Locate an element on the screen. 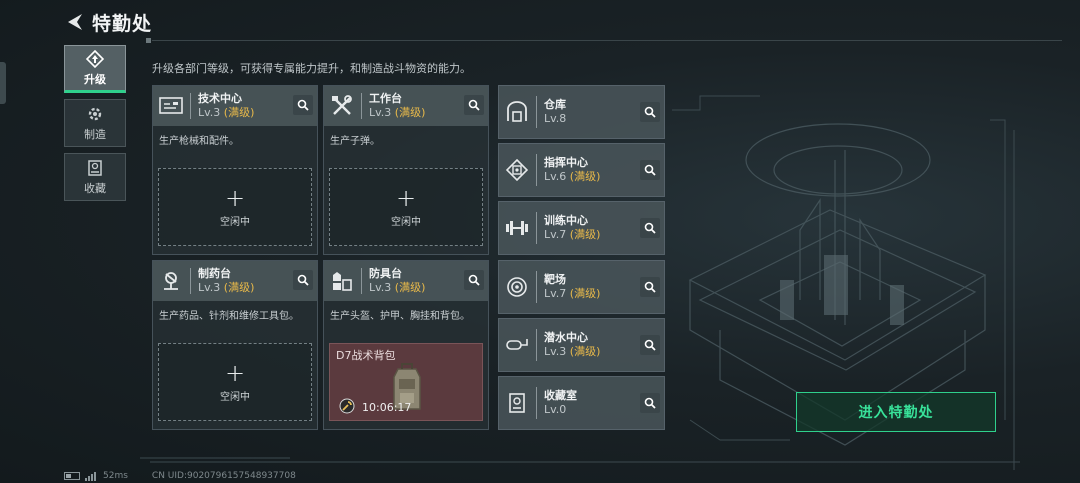 The width and height of the screenshot is (1080, 483). header-divider is located at coordinates (604, 40).